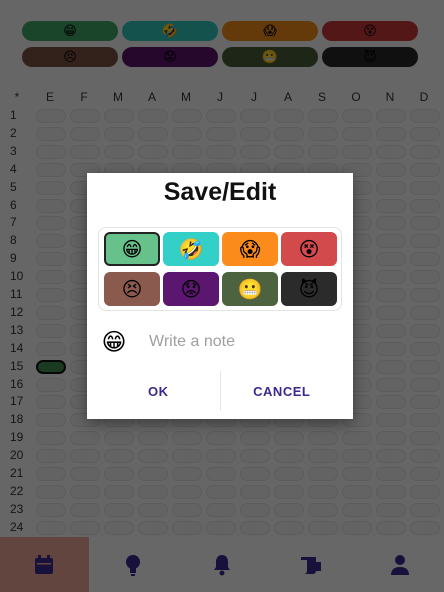 This screenshot has height=592, width=444. I want to click on laughing-face-icon: 🤣, so click(191, 249).